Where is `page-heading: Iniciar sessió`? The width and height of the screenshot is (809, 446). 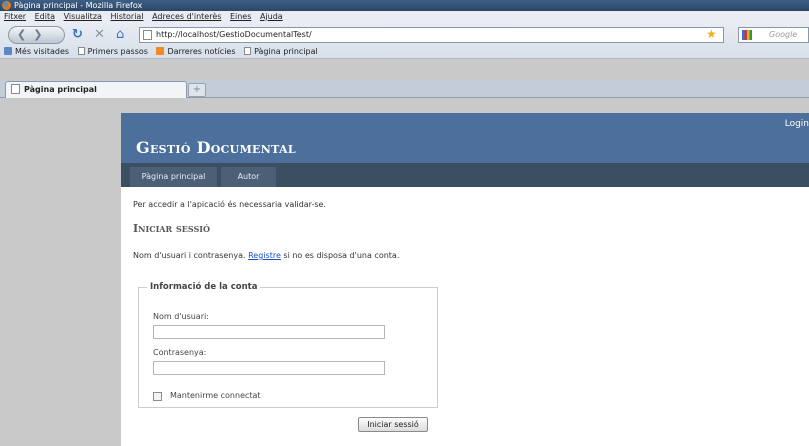 page-heading: Iniciar sessió is located at coordinates (171, 228).